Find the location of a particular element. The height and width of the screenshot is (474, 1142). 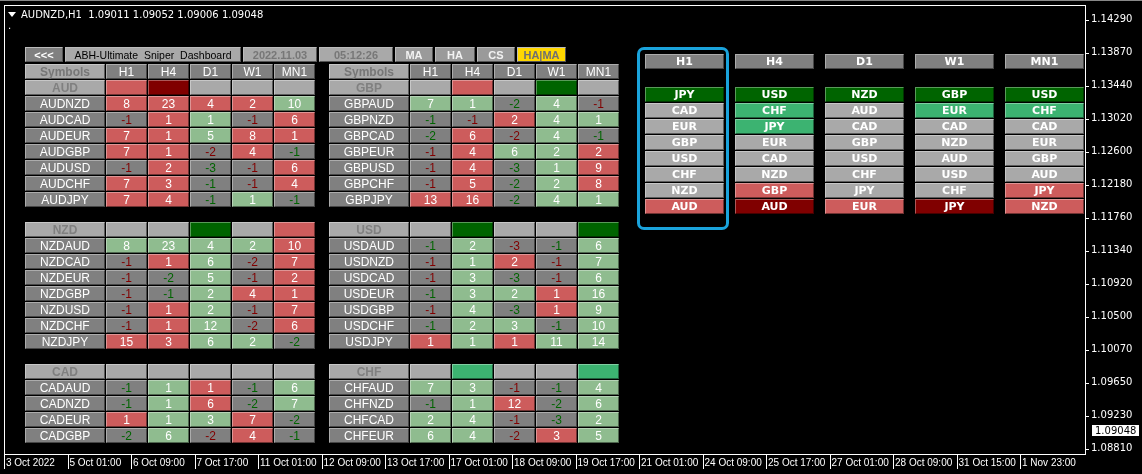

symbol-cell: GBPCAD is located at coordinates (369, 135).